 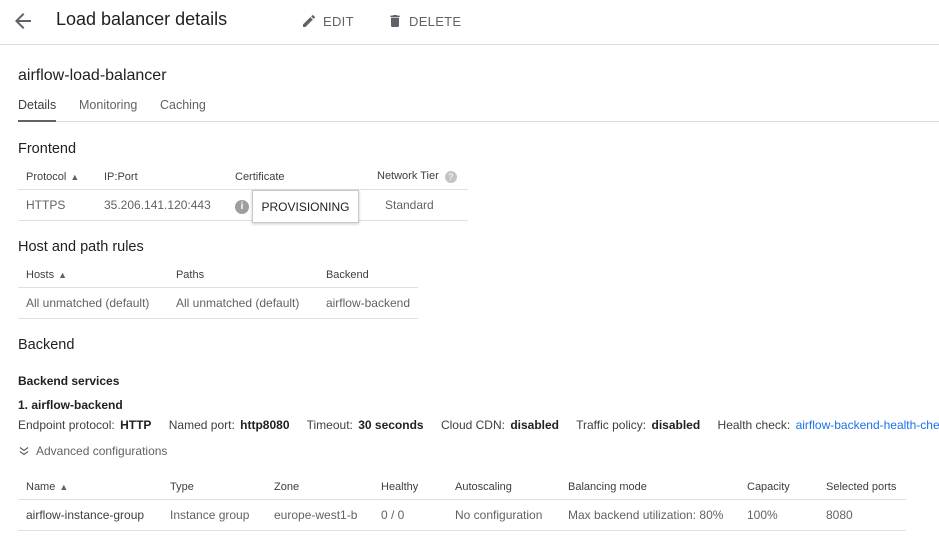 I want to click on cell-healthy: 0 / 0, so click(x=410, y=515).